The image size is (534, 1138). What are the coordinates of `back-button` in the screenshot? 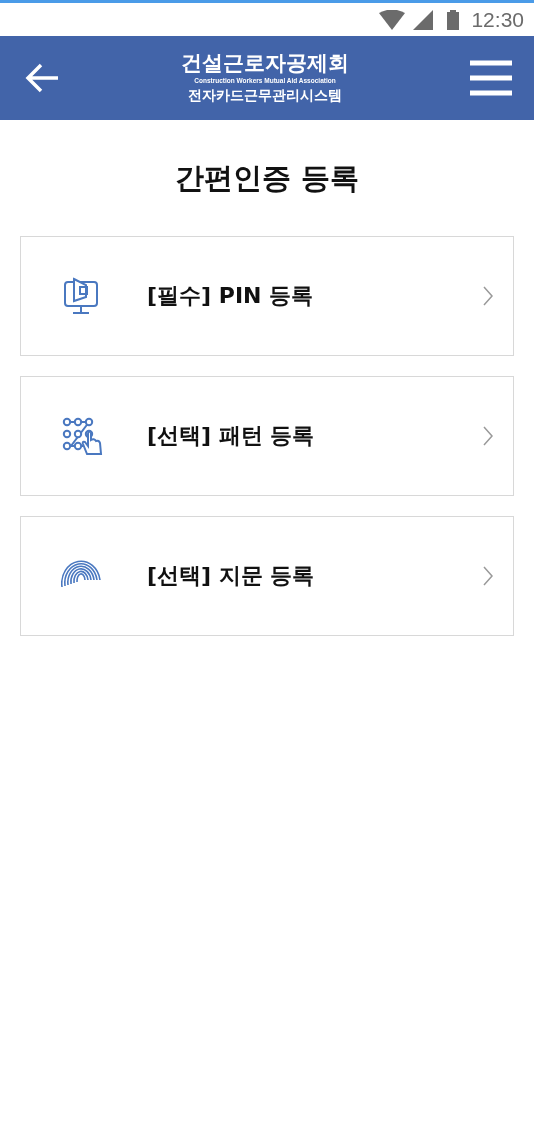 It's located at (42, 78).